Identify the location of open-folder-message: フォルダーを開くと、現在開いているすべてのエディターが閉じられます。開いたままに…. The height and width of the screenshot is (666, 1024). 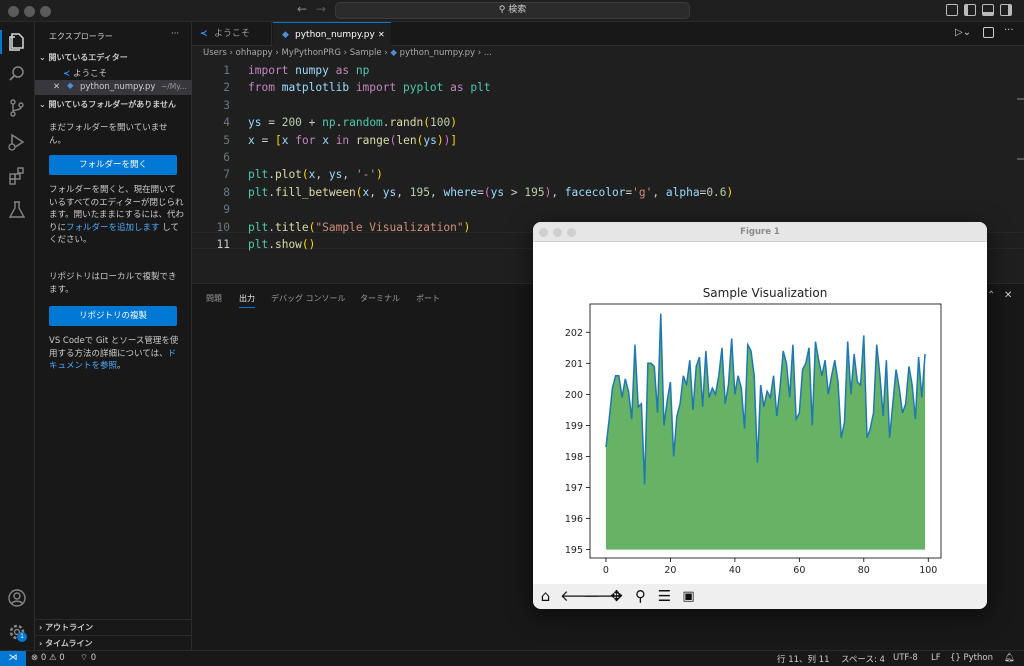
(116, 215).